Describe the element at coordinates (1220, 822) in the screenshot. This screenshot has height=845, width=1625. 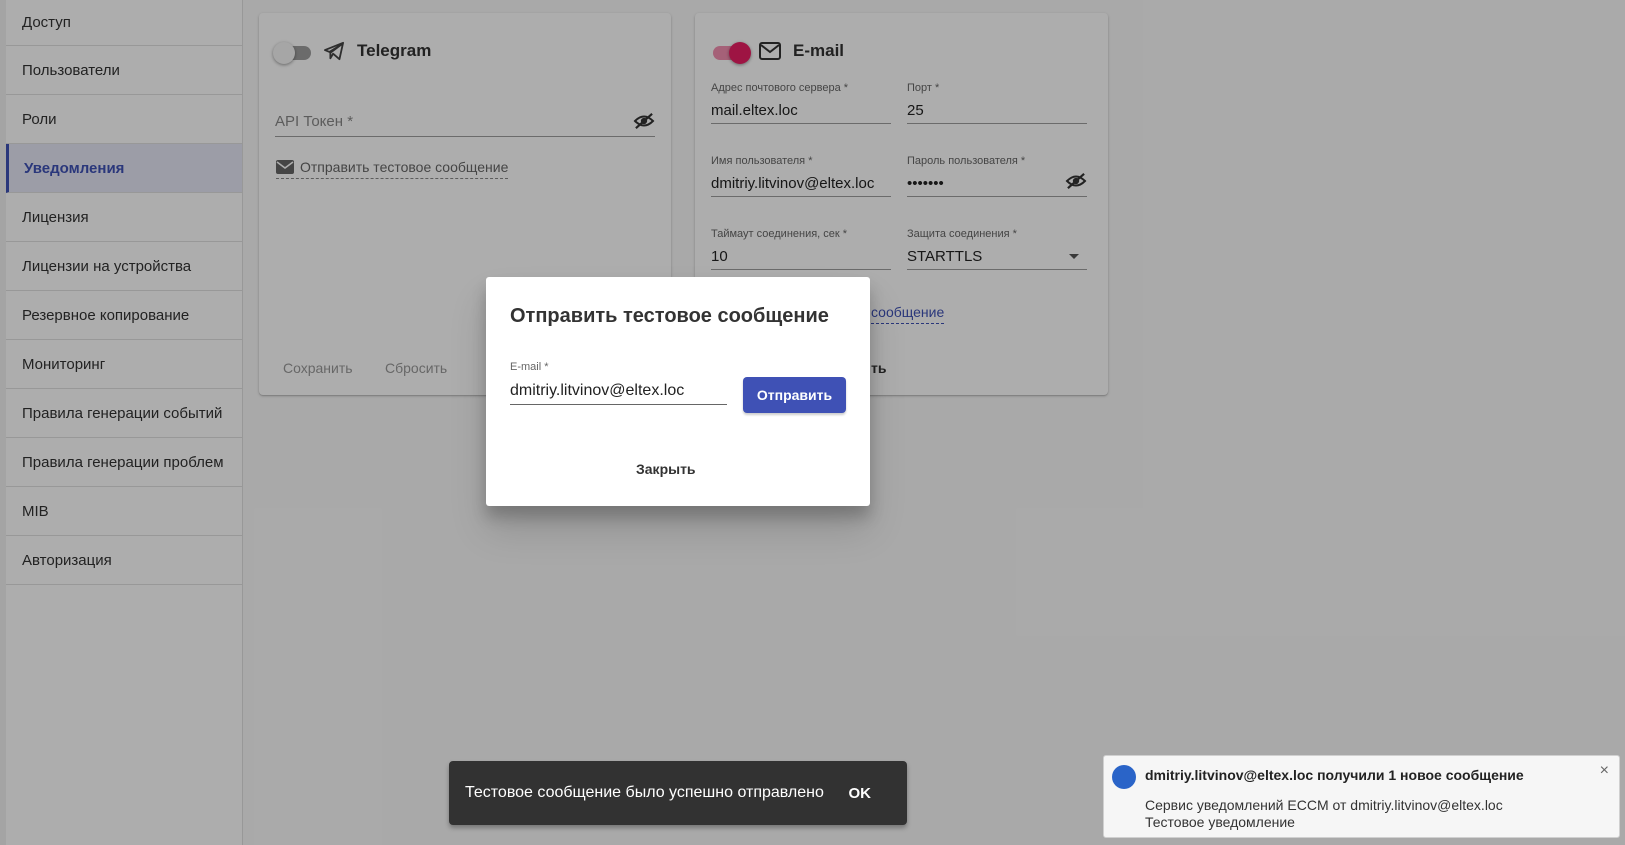
I see `notification-line-2: Тестовое уведомление` at that location.